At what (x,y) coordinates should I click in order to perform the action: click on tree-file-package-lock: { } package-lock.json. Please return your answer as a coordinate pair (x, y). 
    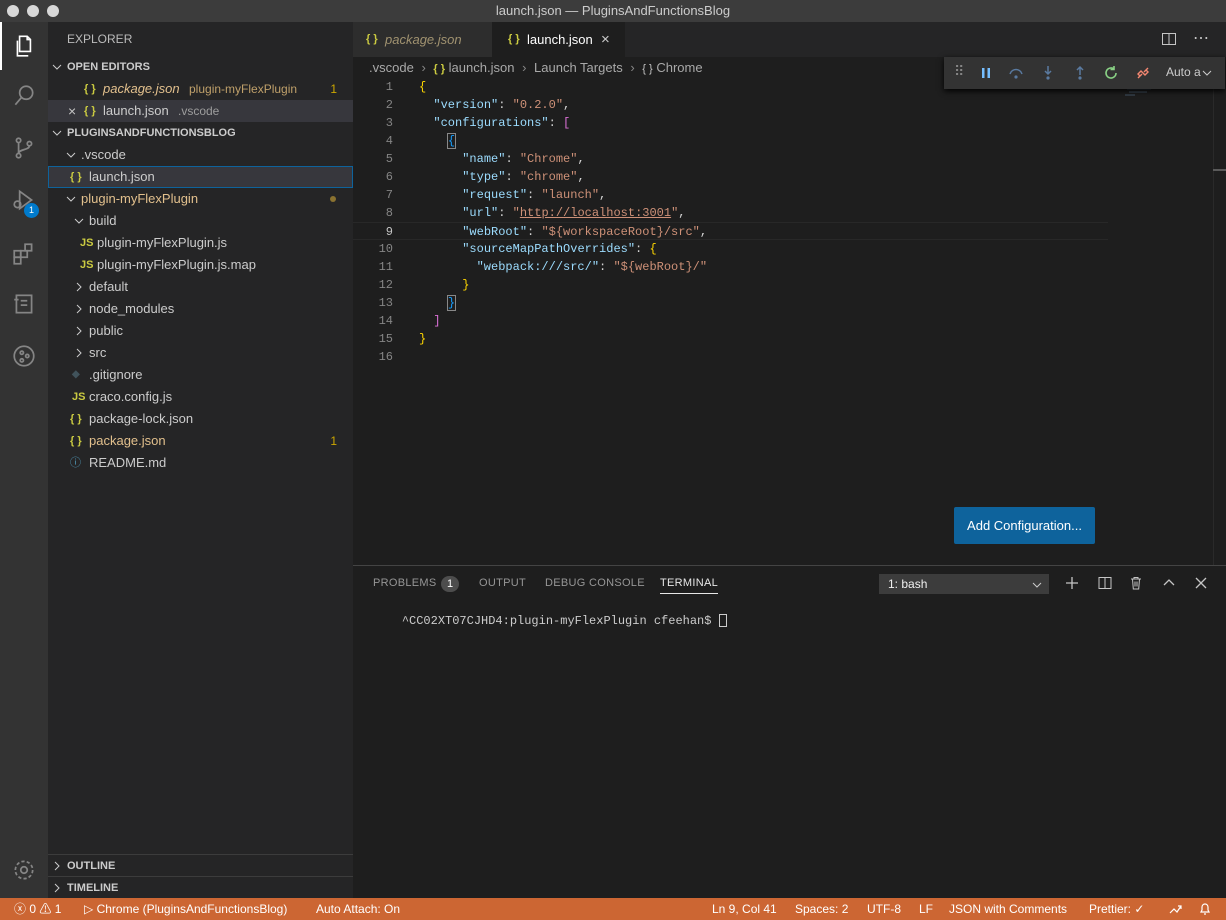
    Looking at the image, I should click on (200, 419).